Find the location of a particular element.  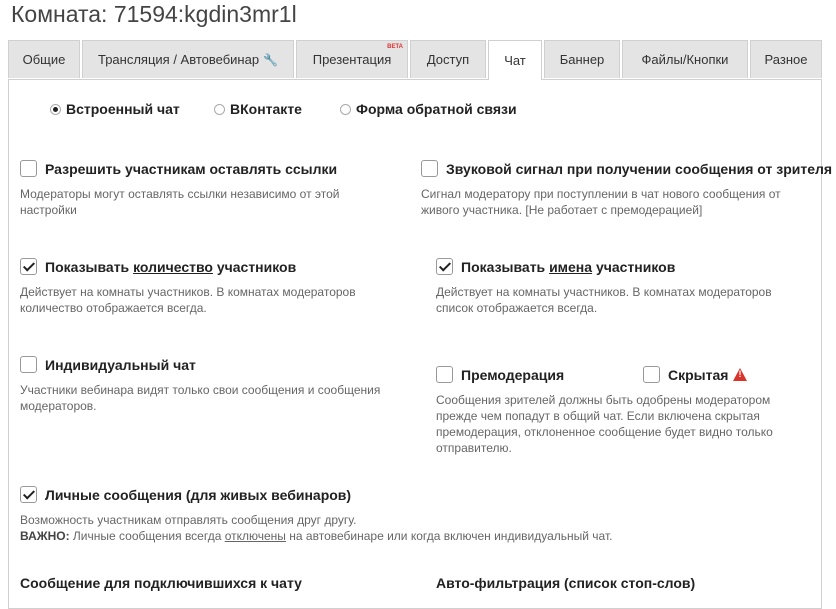

hidden-premoderation-option: Скрытая ! is located at coordinates (695, 374).